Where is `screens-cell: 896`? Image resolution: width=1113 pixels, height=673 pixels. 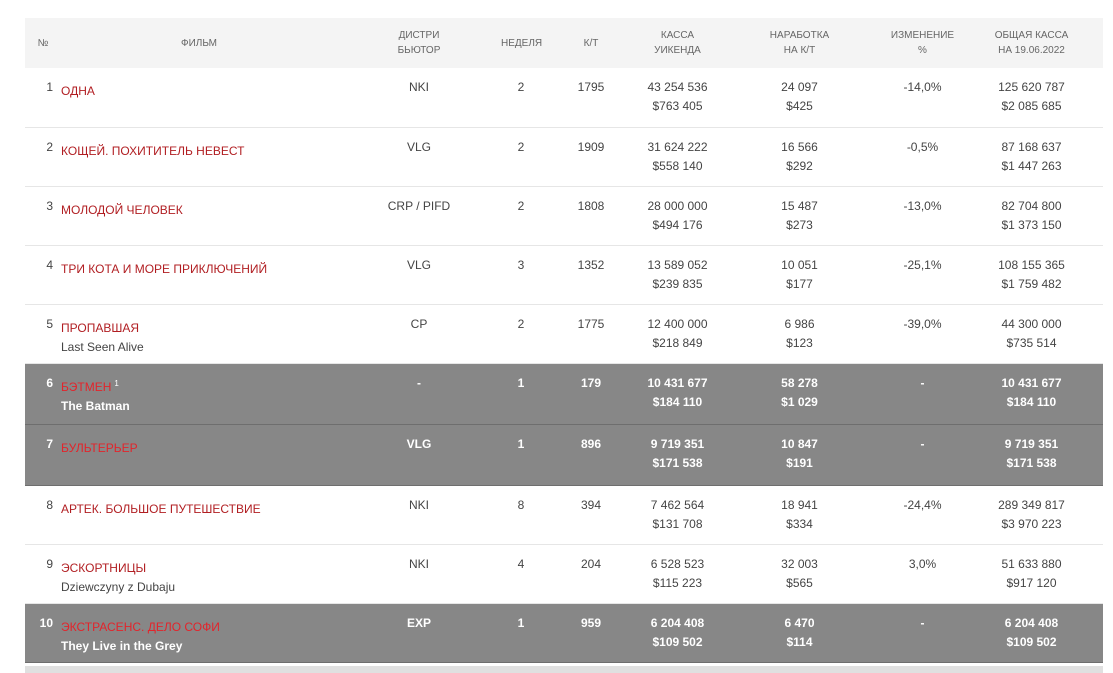
screens-cell: 896 is located at coordinates (591, 455).